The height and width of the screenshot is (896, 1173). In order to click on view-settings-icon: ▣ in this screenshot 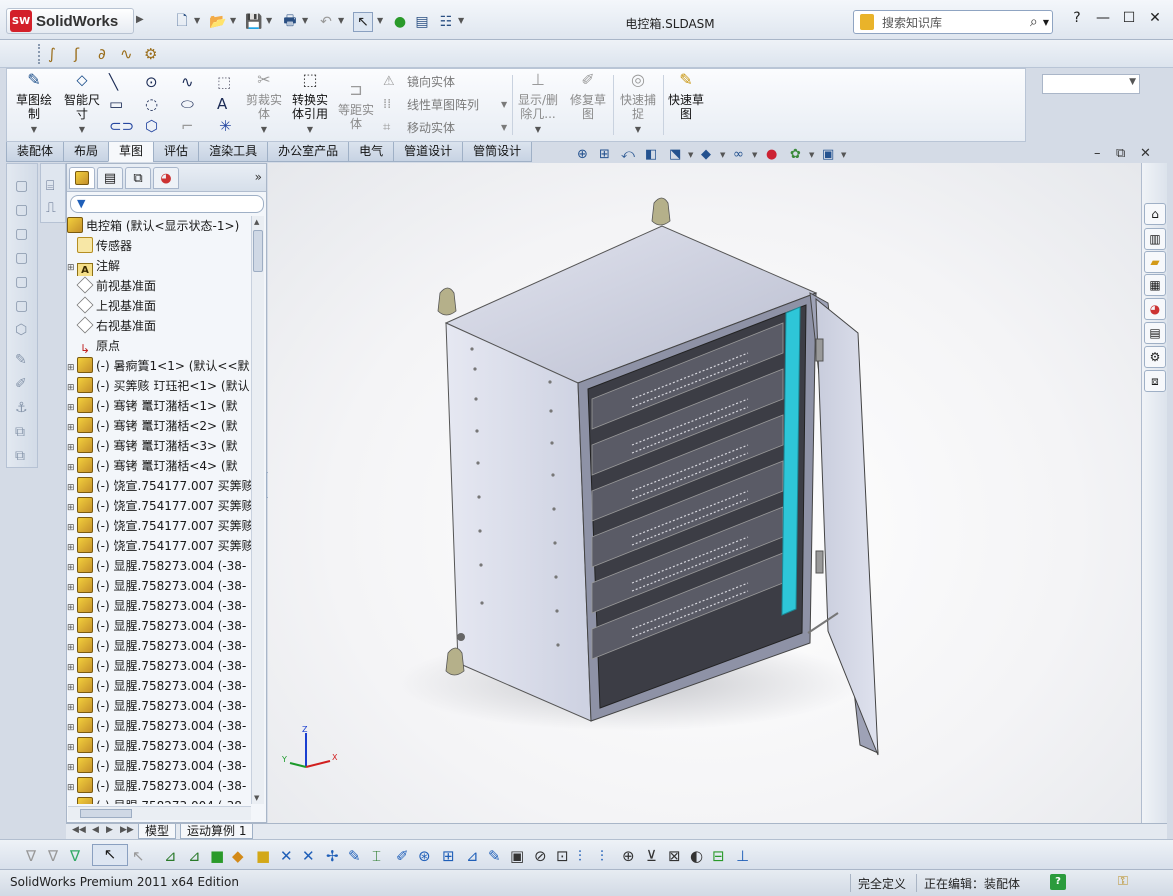, I will do `click(828, 154)`.